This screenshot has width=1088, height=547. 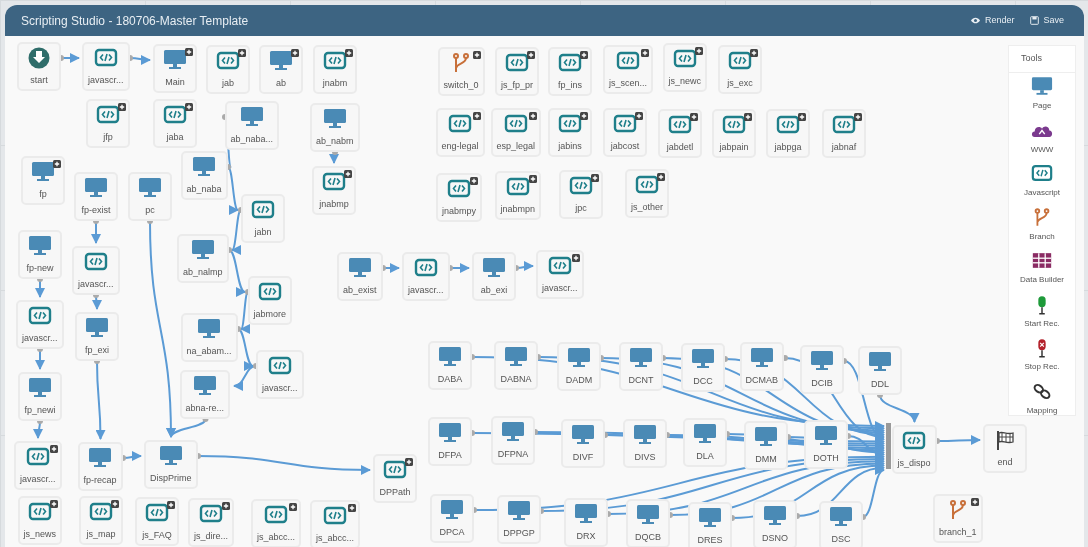 I want to click on tool-item: Branch, so click(x=1042, y=225).